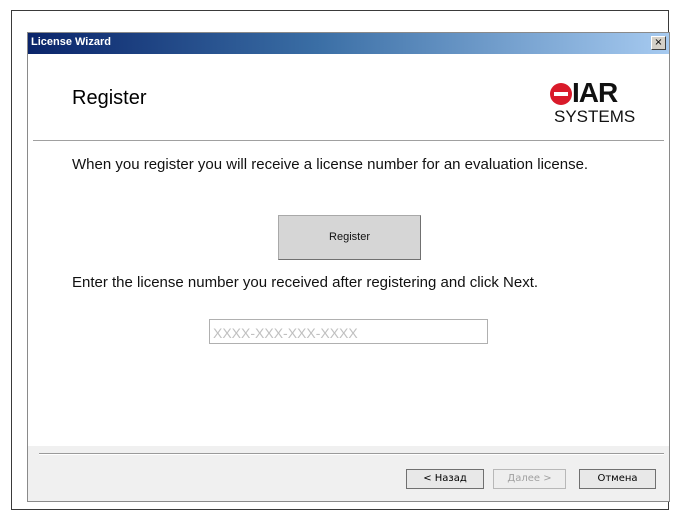 The height and width of the screenshot is (519, 682). Describe the element at coordinates (617, 479) in the screenshot. I see `cancel-button: Отмена` at that location.